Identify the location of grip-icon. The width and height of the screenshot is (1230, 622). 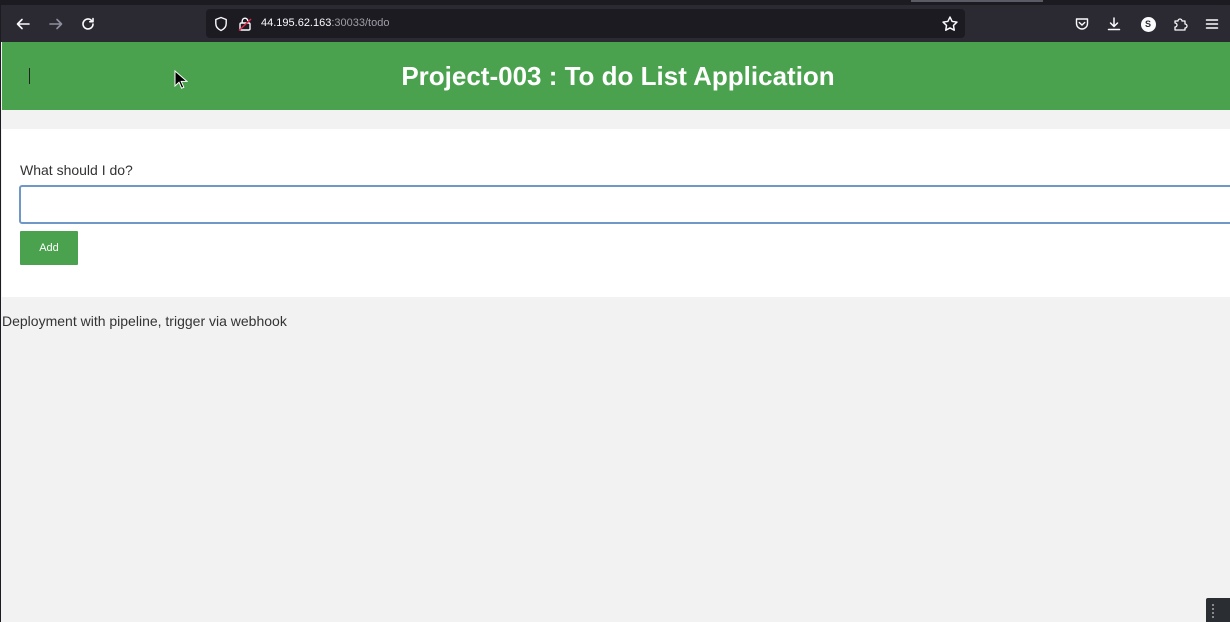
(1213, 611).